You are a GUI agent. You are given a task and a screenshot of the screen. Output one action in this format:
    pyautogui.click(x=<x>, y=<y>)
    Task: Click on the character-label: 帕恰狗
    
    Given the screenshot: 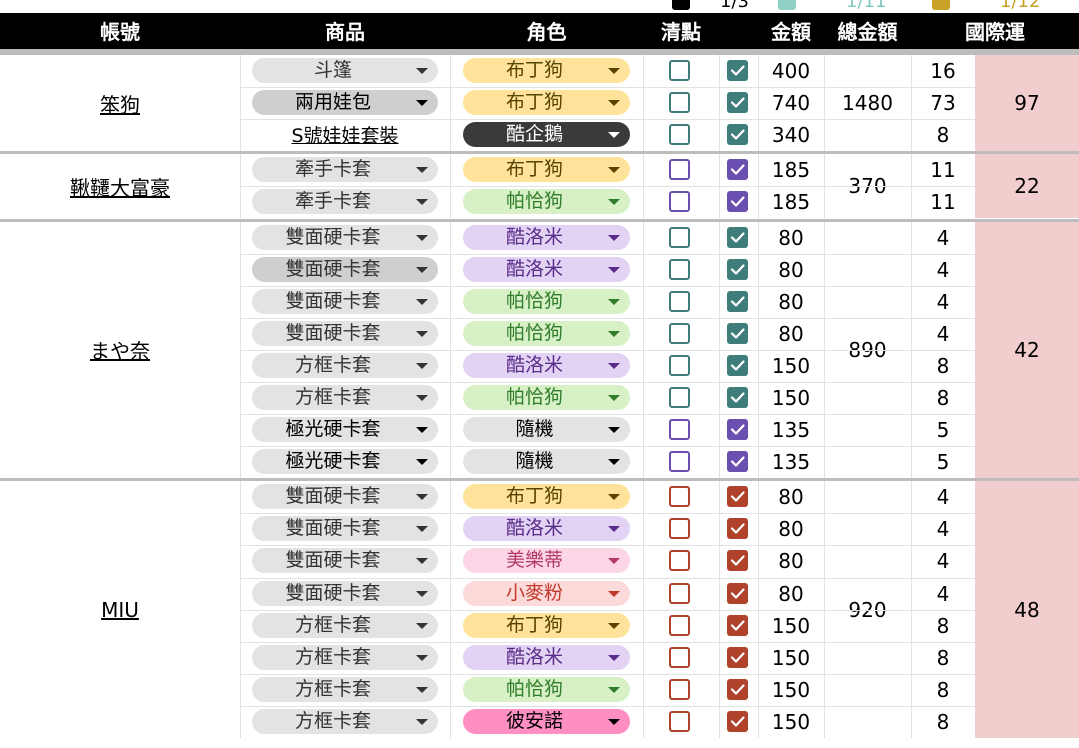 What is the action you would take?
    pyautogui.click(x=534, y=332)
    